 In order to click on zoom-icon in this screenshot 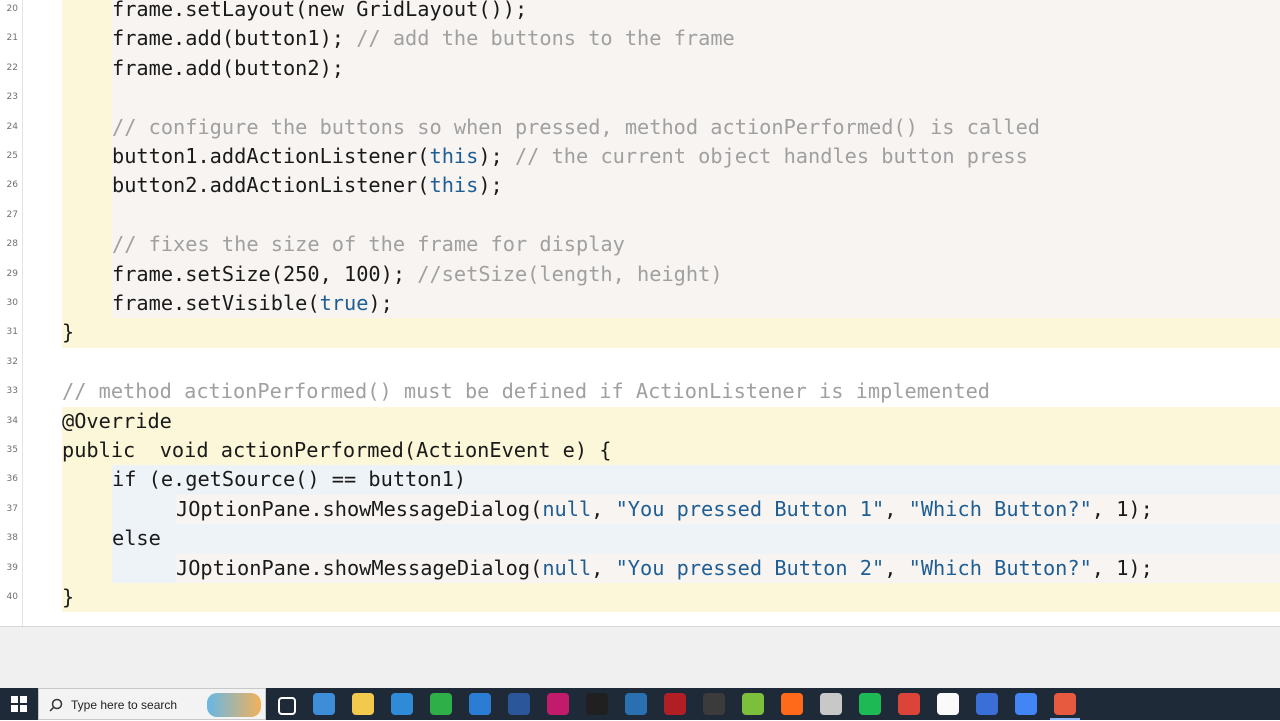, I will do `click(948, 704)`.